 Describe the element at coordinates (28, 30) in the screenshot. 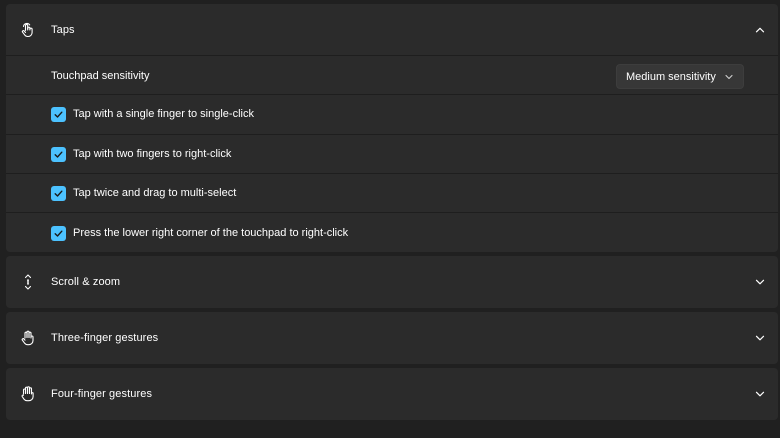

I see `tap-icon` at that location.